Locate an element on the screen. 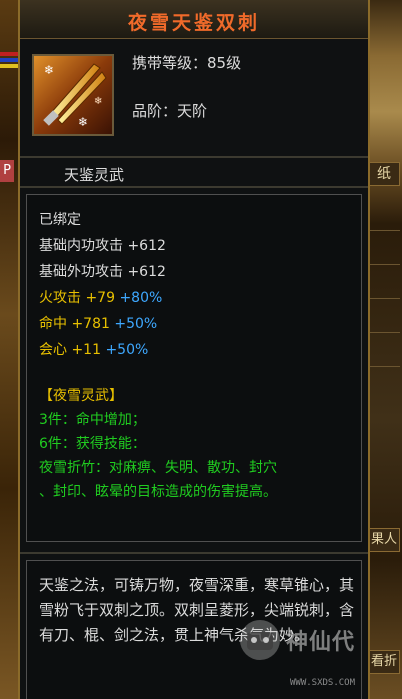  stat-label: 会心 is located at coordinates (53, 350).